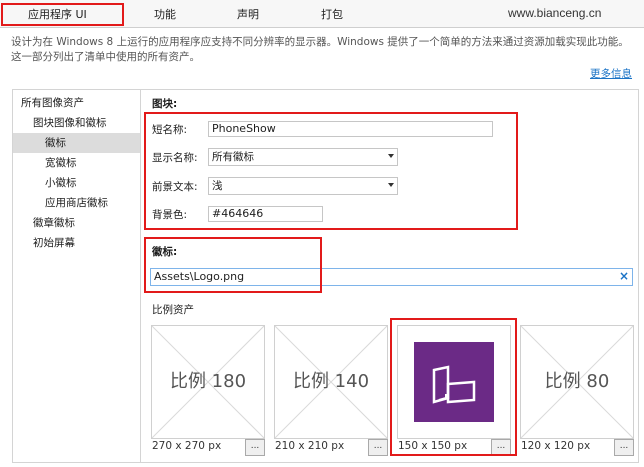 The width and height of the screenshot is (644, 467). I want to click on nav-badge-logo: 徽章徽标, so click(77, 223).